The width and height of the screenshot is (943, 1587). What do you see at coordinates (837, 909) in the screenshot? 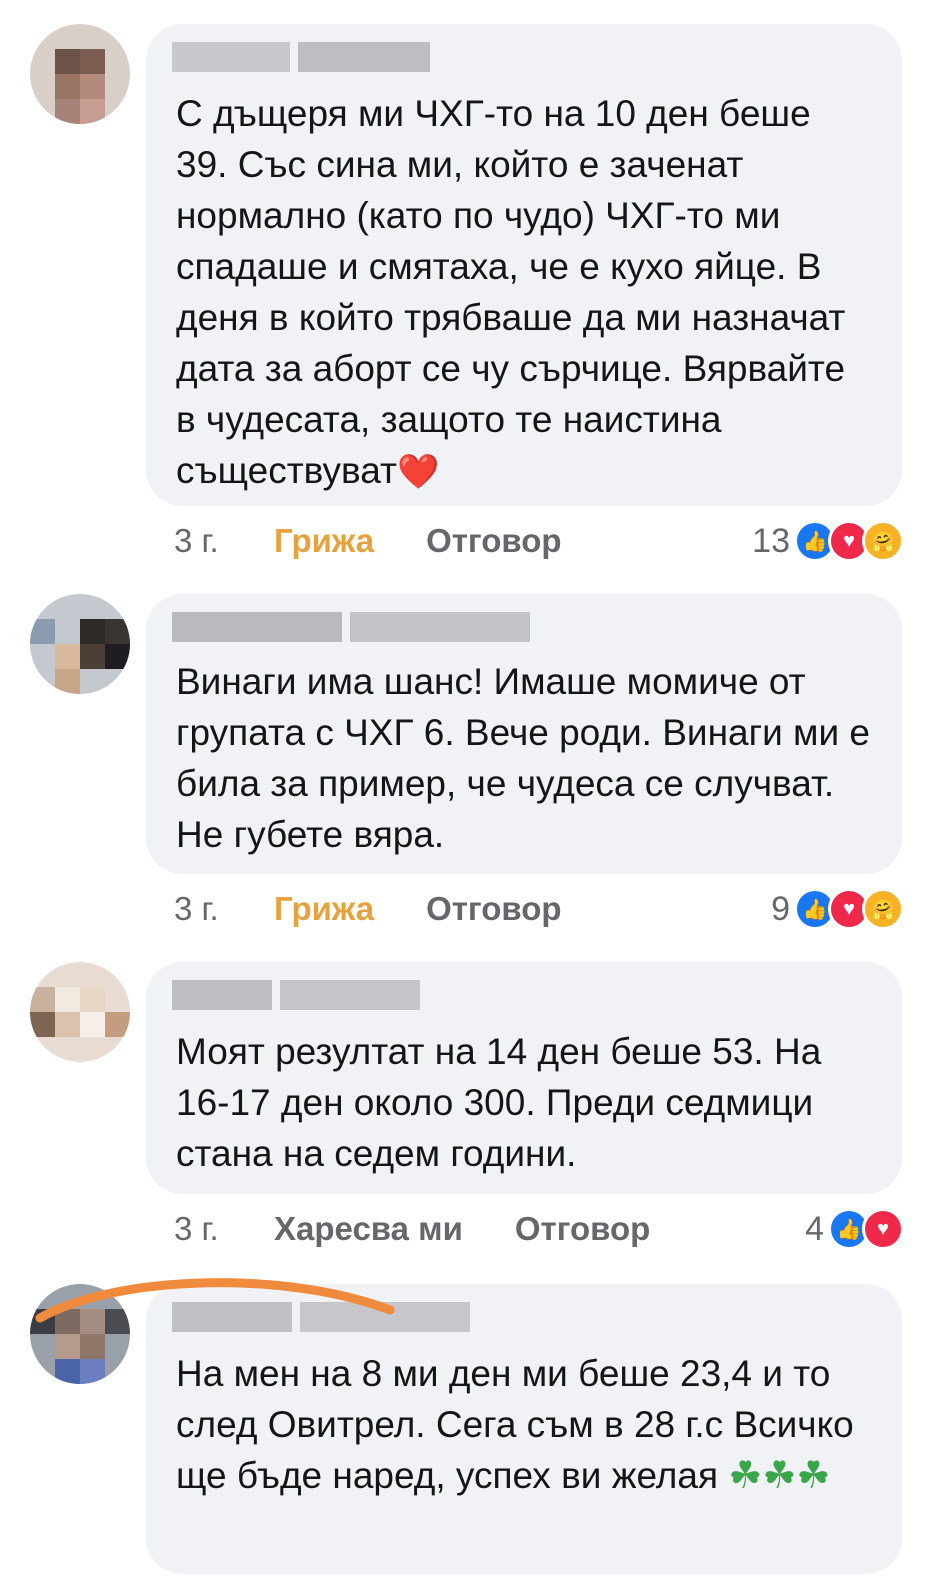
I see `reaction-summary: 9 👍 ♥ 🤗` at bounding box center [837, 909].